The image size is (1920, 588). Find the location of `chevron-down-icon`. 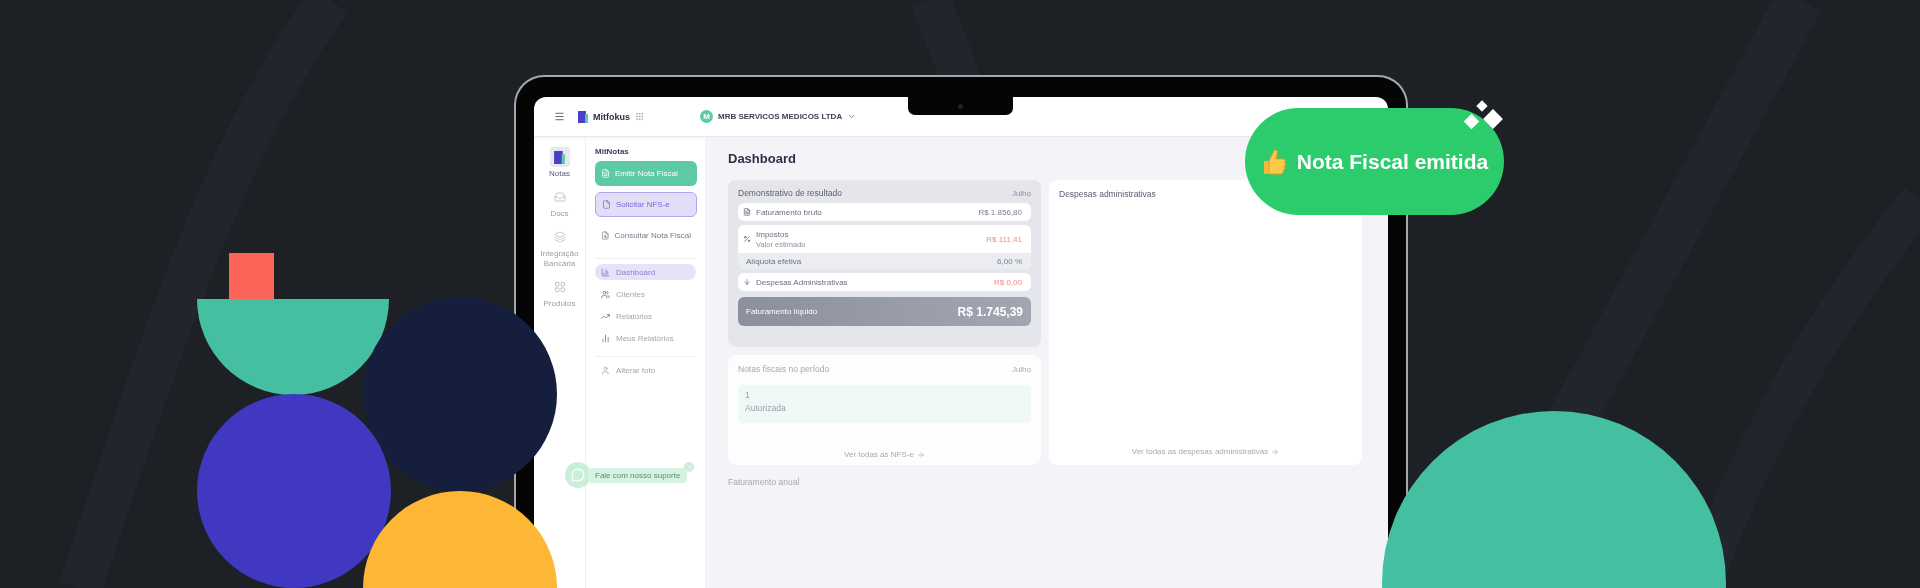

chevron-down-icon is located at coordinates (852, 116).